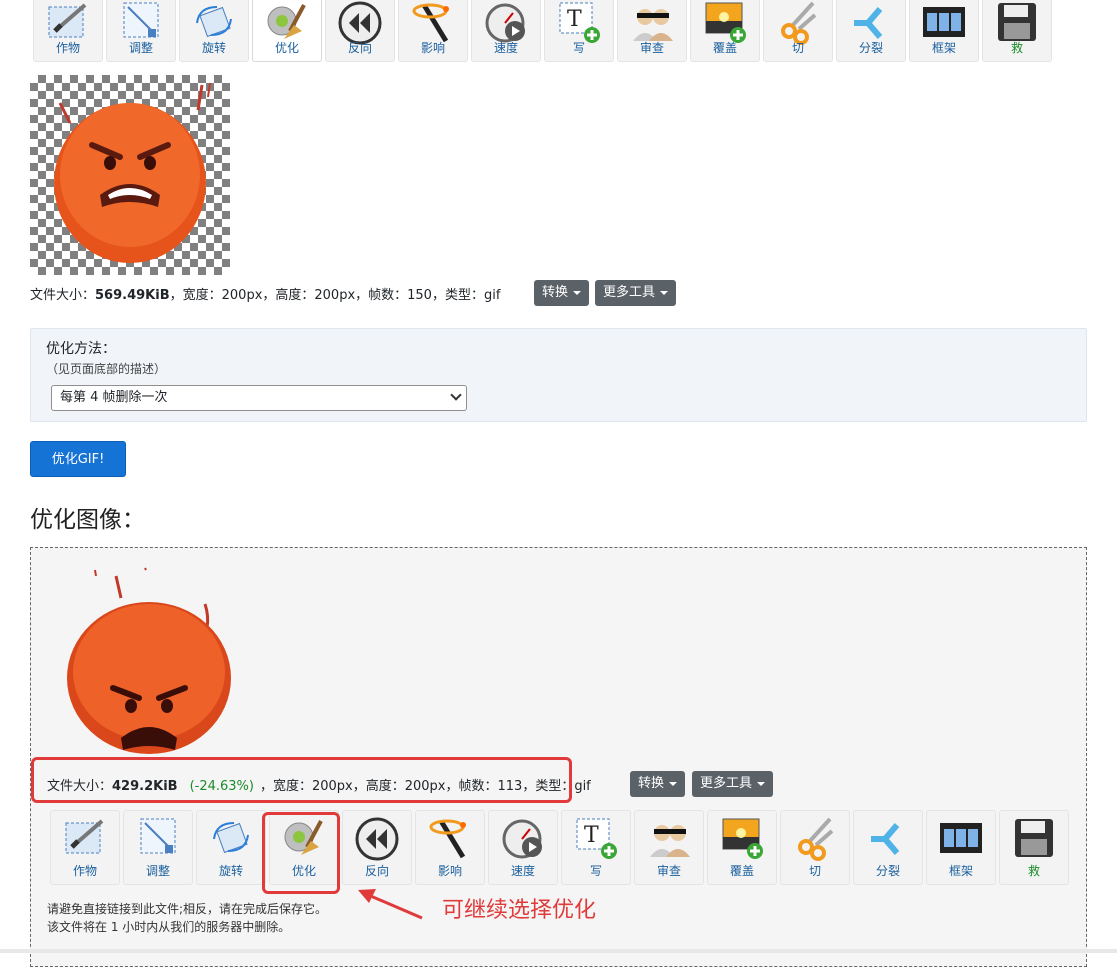  I want to click on deletion-note: 该文件将在 1 小时内从我们的服务器中删除。, so click(169, 927).